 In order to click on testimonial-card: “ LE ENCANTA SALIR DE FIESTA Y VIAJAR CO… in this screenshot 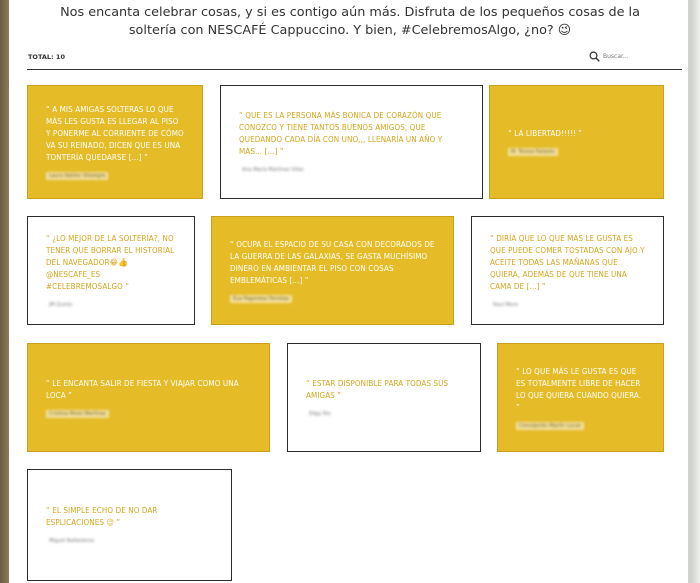, I will do `click(148, 397)`.